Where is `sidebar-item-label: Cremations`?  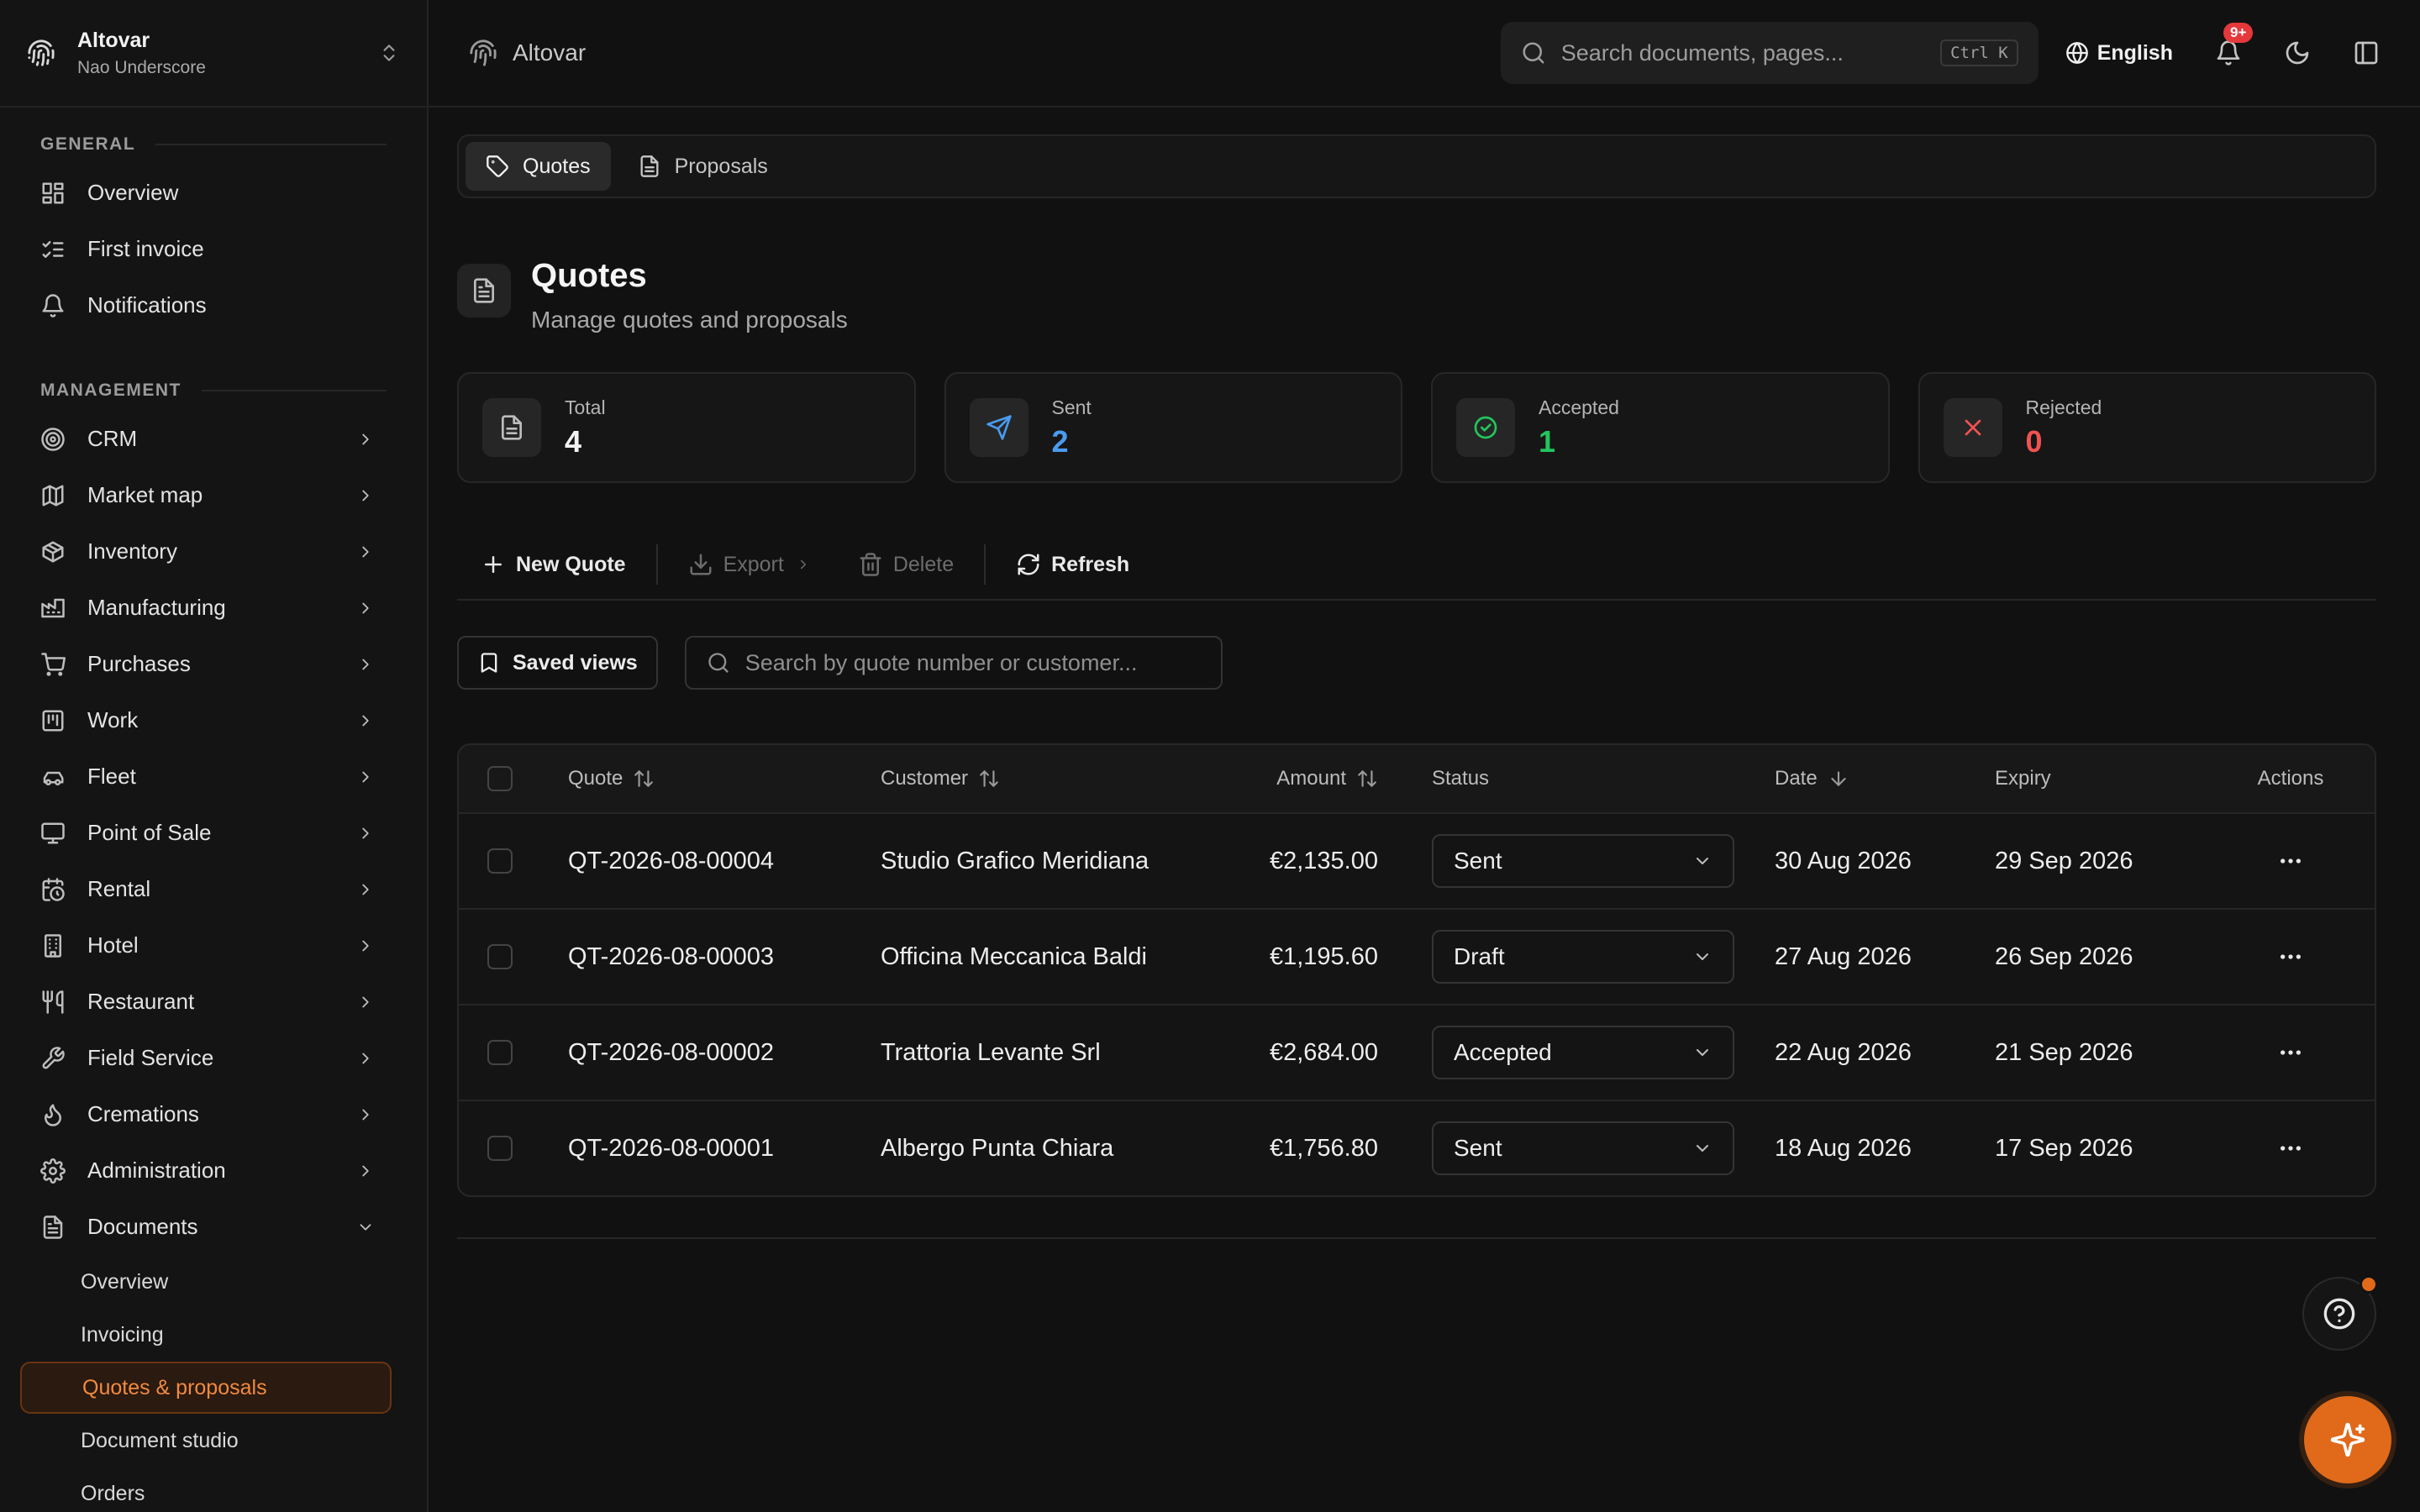
sidebar-item-label: Cremations is located at coordinates (143, 1113).